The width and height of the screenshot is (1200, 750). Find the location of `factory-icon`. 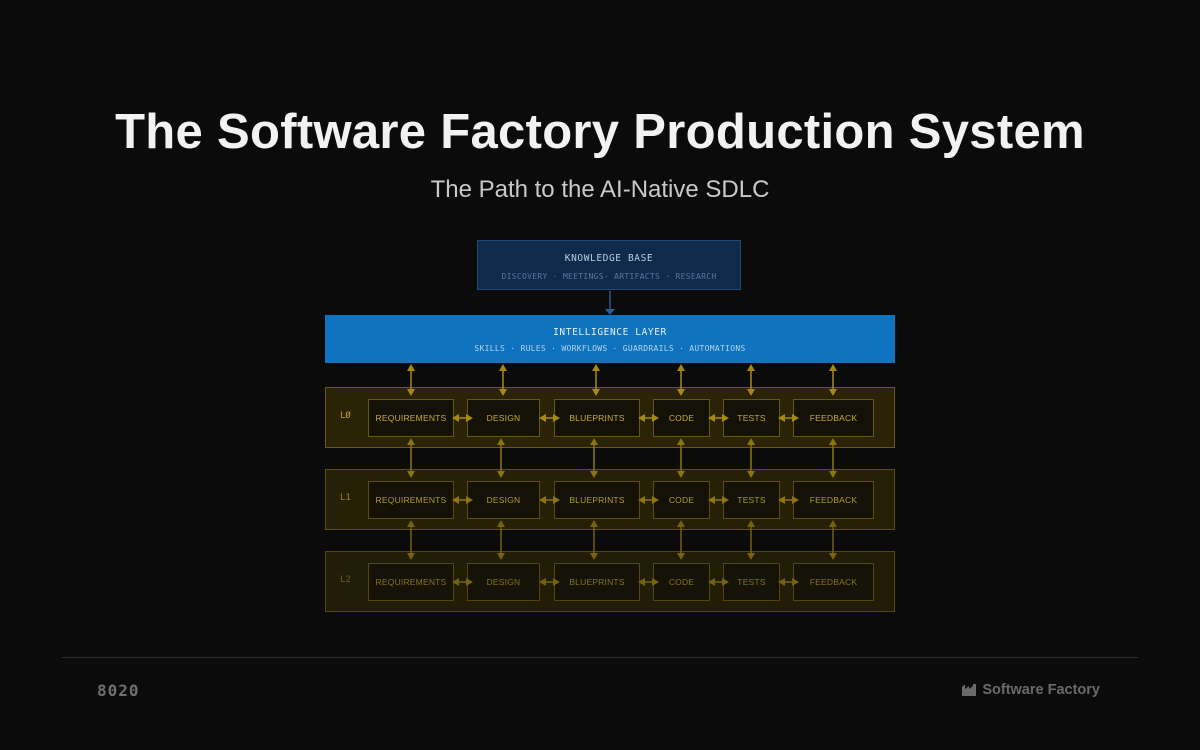

factory-icon is located at coordinates (969, 690).